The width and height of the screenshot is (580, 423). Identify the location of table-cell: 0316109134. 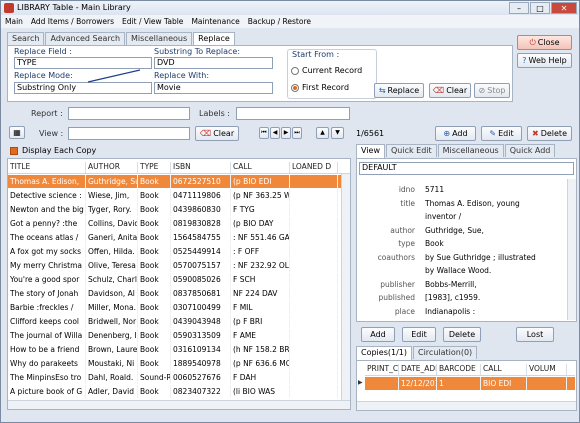
(201, 349).